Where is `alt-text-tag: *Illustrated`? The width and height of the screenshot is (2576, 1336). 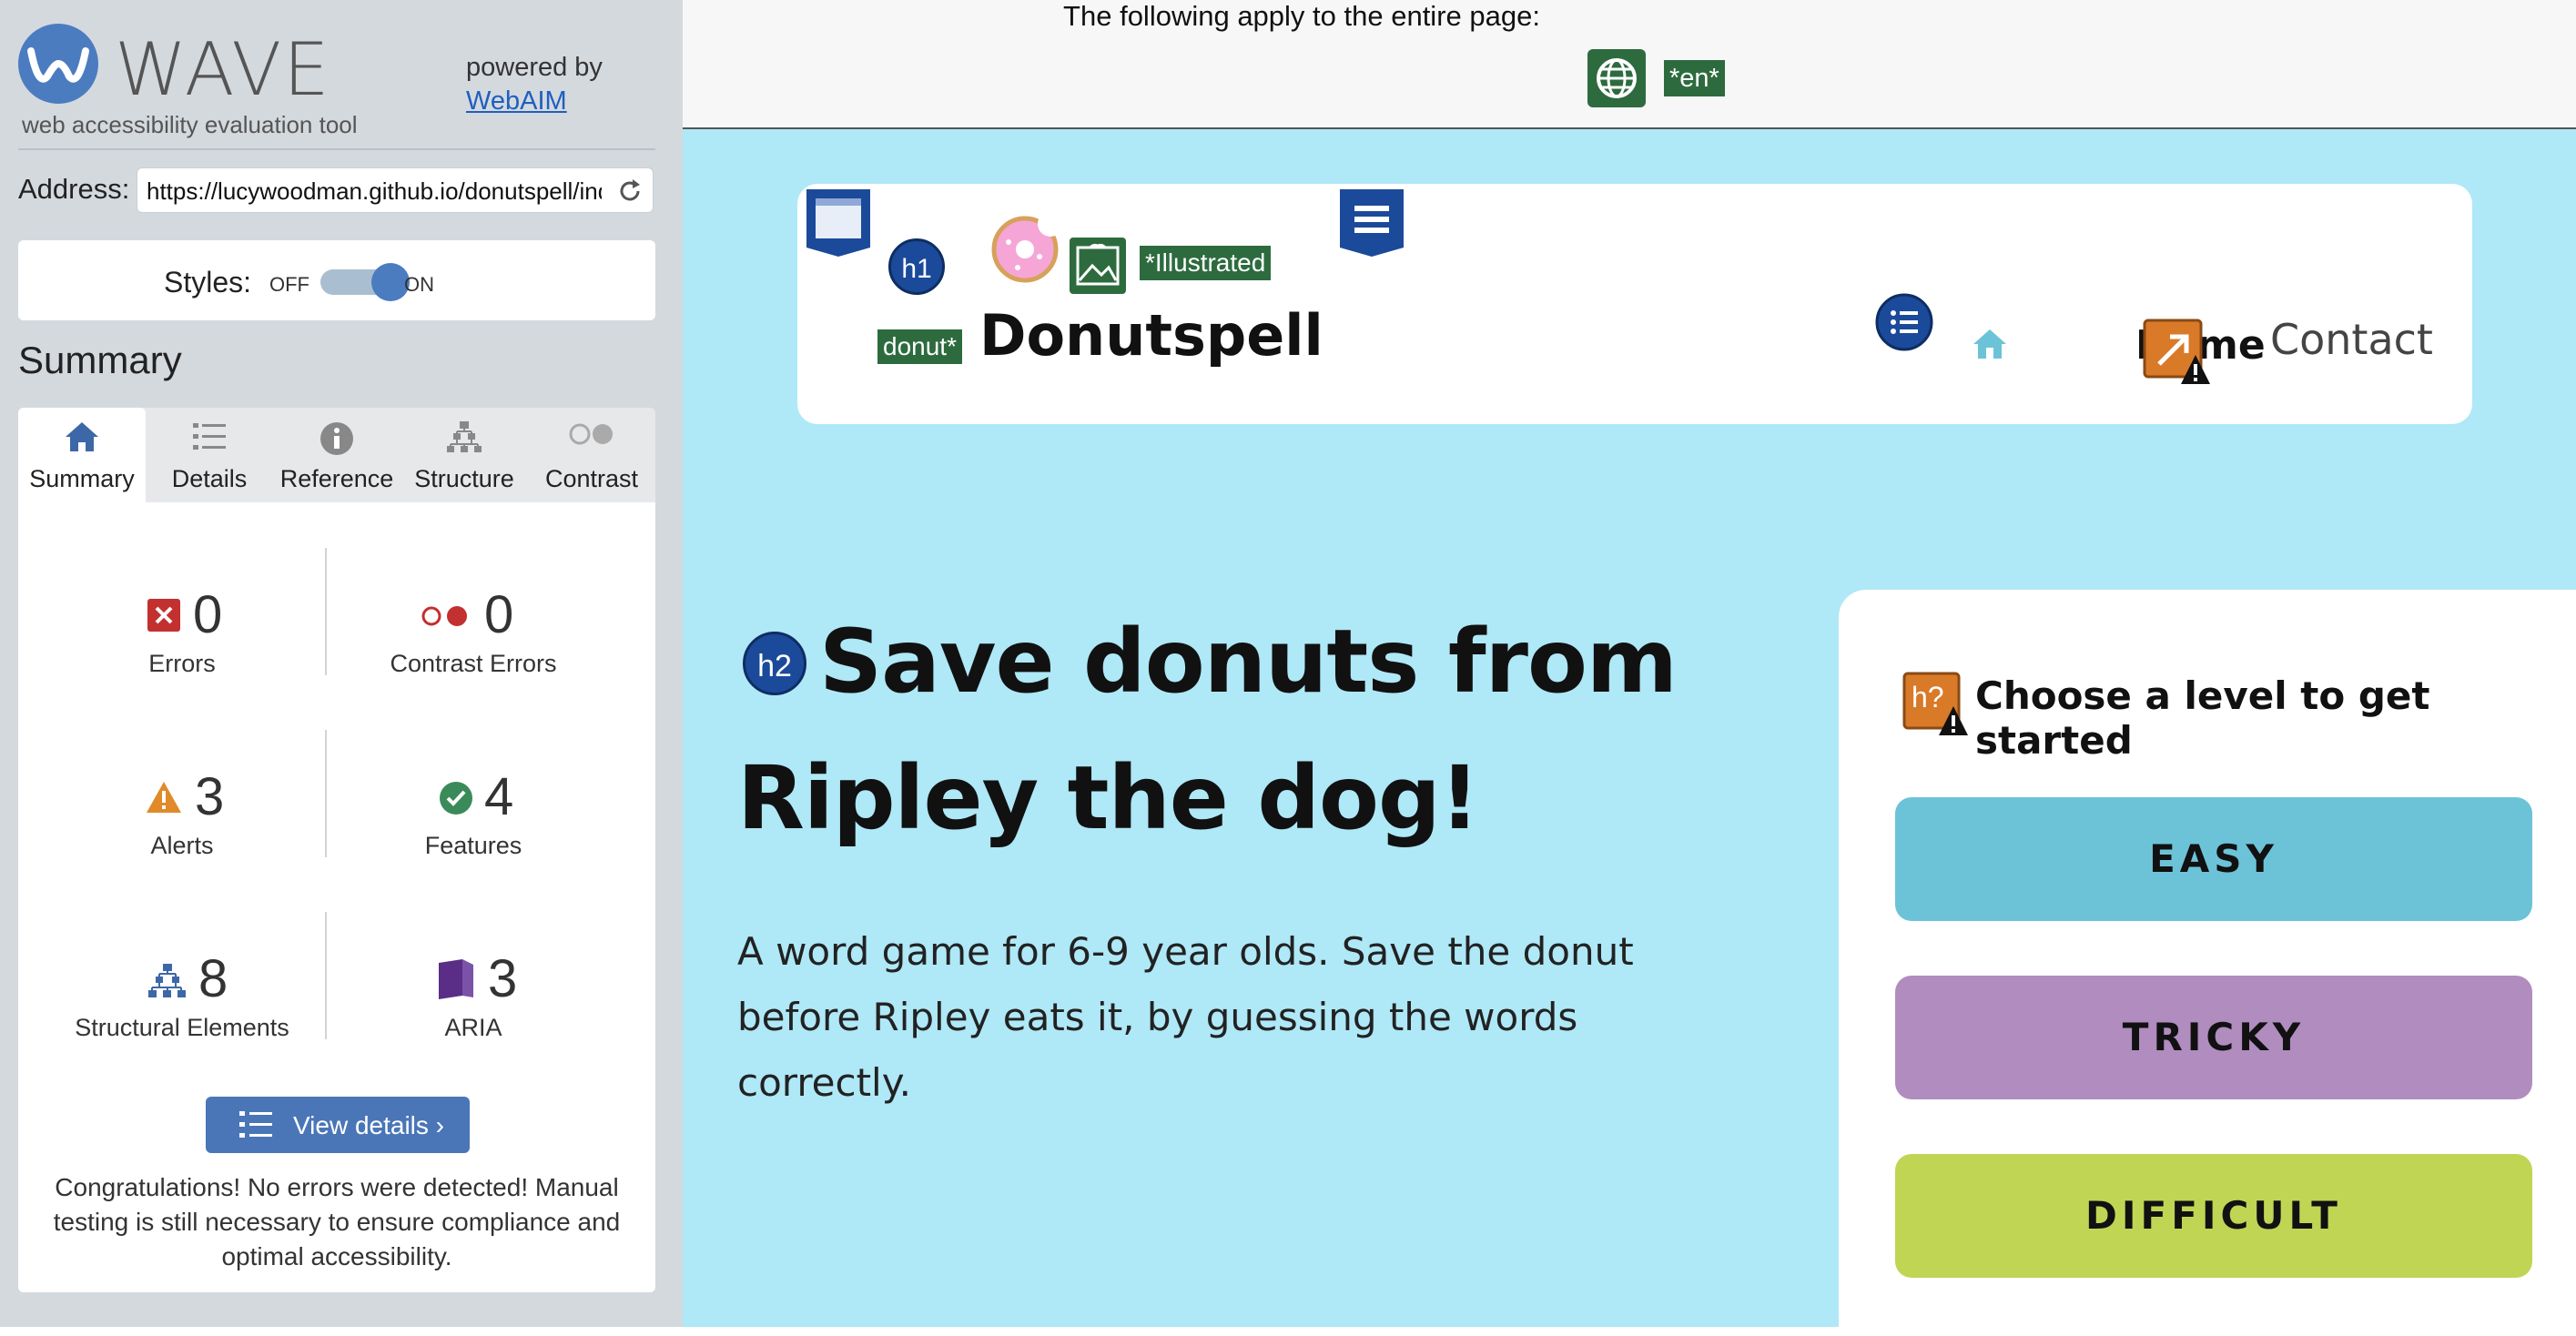 alt-text-tag: *Illustrated is located at coordinates (1206, 263).